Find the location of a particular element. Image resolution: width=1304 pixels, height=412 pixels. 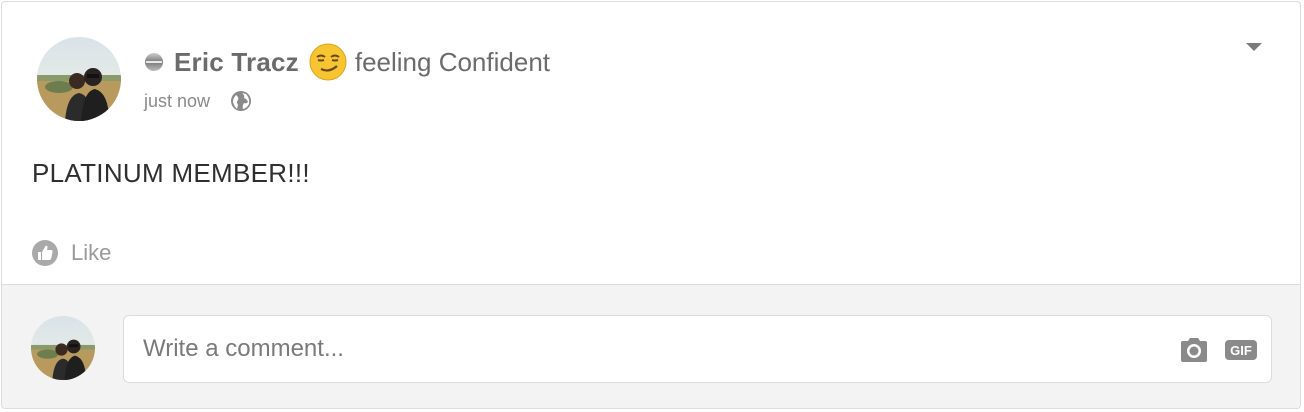

comment-box: GIF is located at coordinates (697, 349).